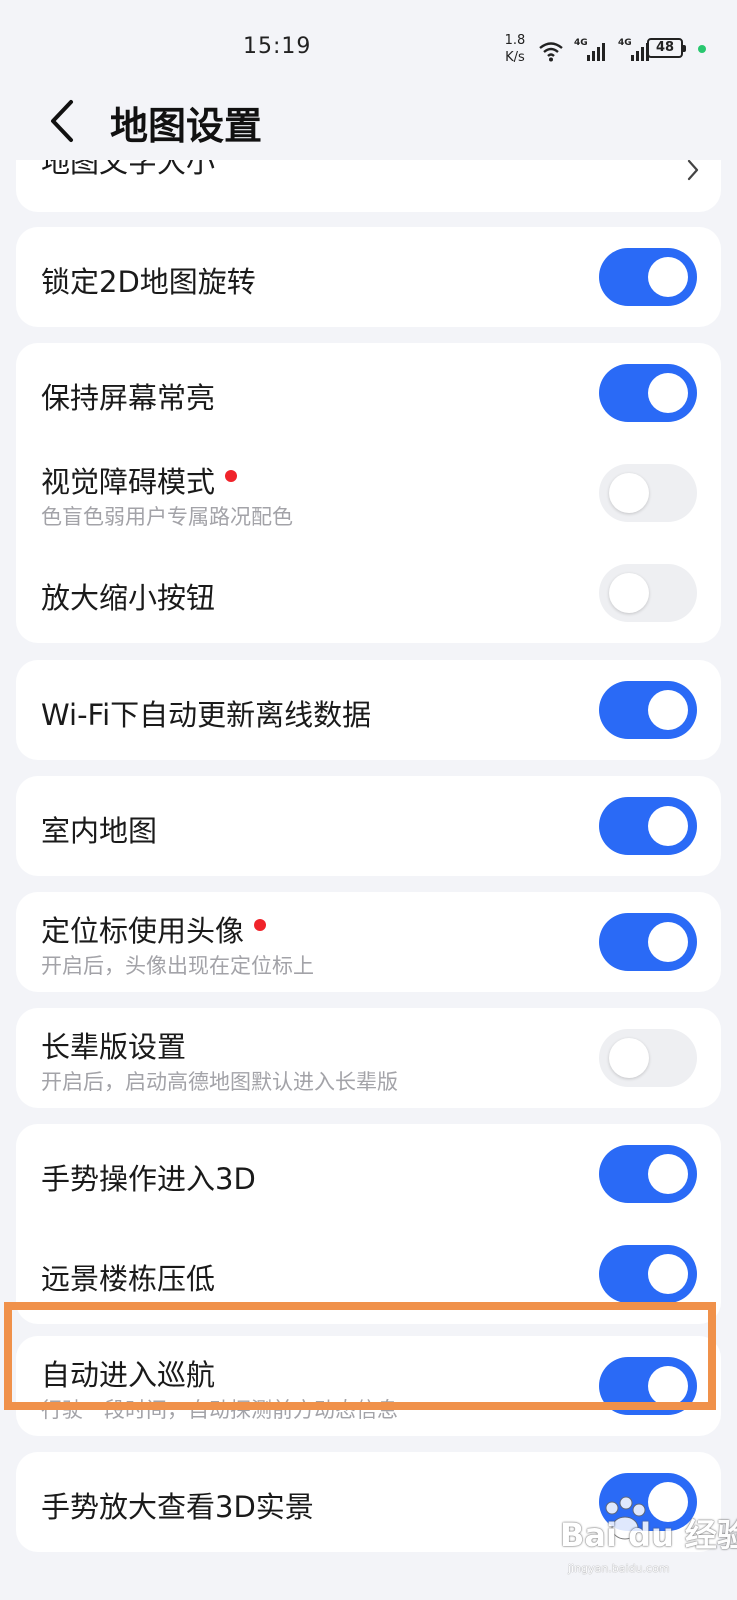 The width and height of the screenshot is (737, 1600). I want to click on setting-row-zoom-buttons: 放大缩小按钮, so click(368, 593).